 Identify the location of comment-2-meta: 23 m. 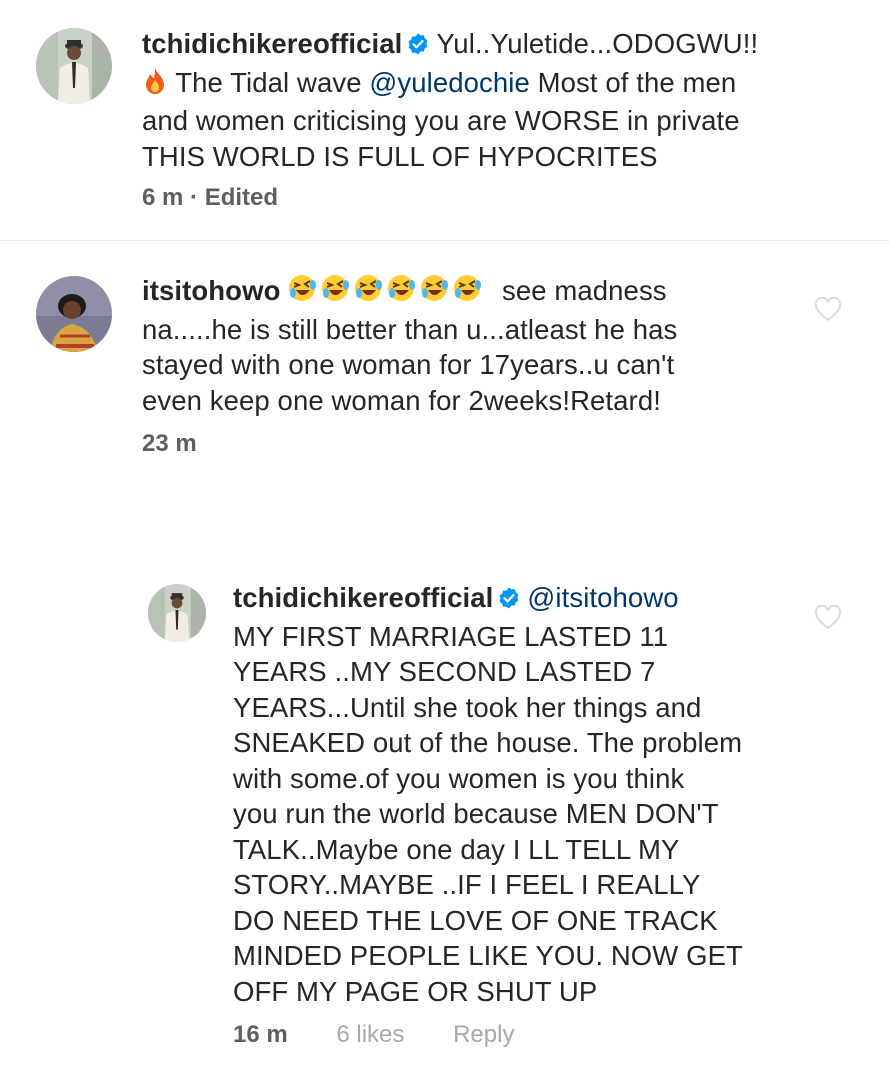
(169, 444).